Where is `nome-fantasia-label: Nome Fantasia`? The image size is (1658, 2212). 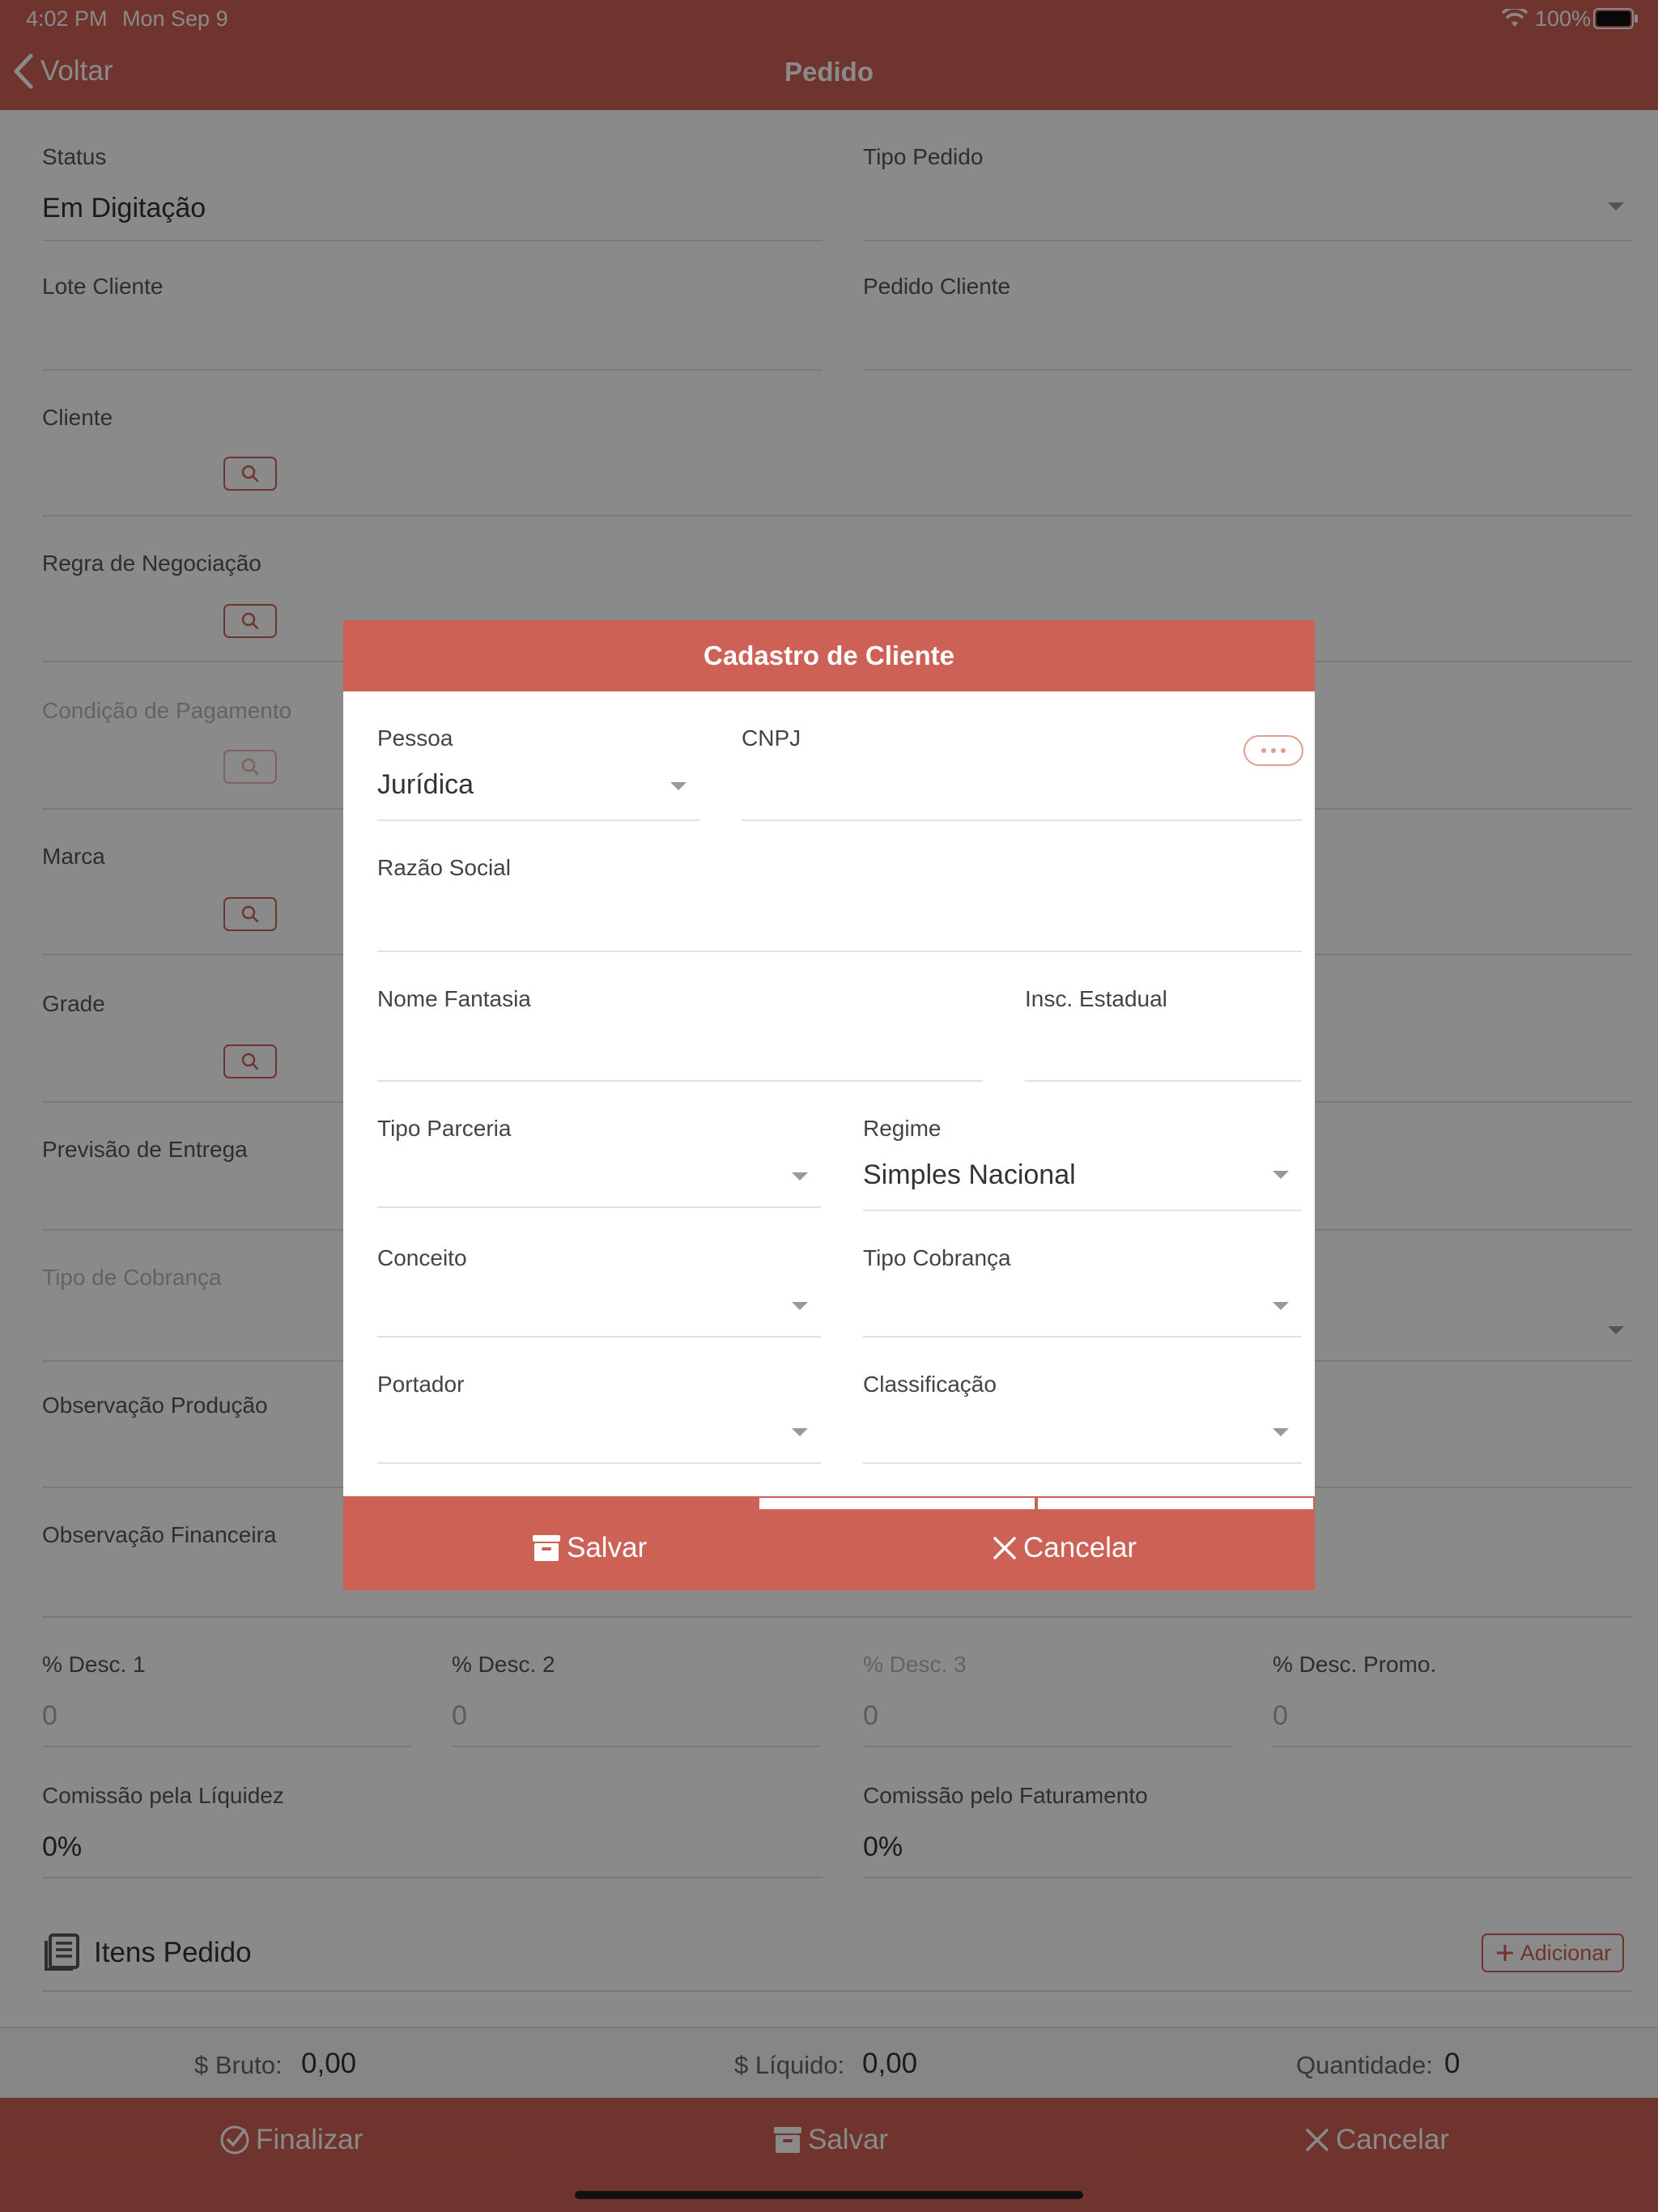
nome-fantasia-label: Nome Fantasia is located at coordinates (454, 999).